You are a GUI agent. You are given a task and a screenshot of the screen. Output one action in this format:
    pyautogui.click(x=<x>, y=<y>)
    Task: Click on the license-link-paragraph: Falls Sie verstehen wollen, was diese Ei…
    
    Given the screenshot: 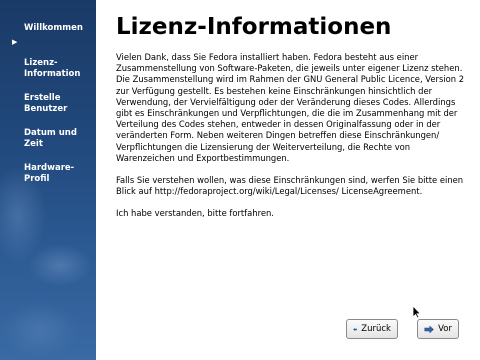 What is the action you would take?
    pyautogui.click(x=290, y=186)
    